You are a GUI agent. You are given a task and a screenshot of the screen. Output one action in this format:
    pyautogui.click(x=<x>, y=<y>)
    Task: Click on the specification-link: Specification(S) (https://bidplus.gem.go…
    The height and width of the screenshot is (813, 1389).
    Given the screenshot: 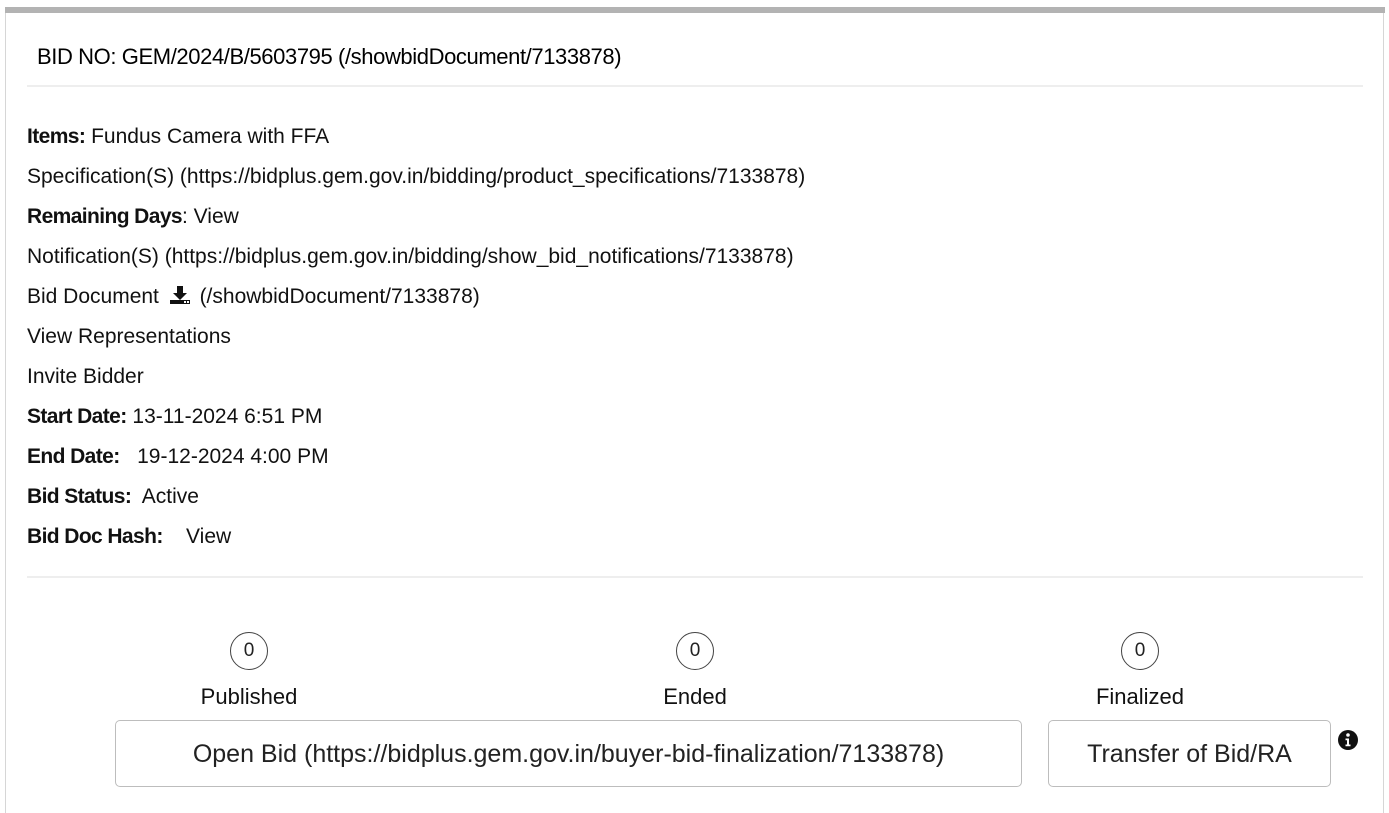 What is the action you would take?
    pyautogui.click(x=416, y=177)
    